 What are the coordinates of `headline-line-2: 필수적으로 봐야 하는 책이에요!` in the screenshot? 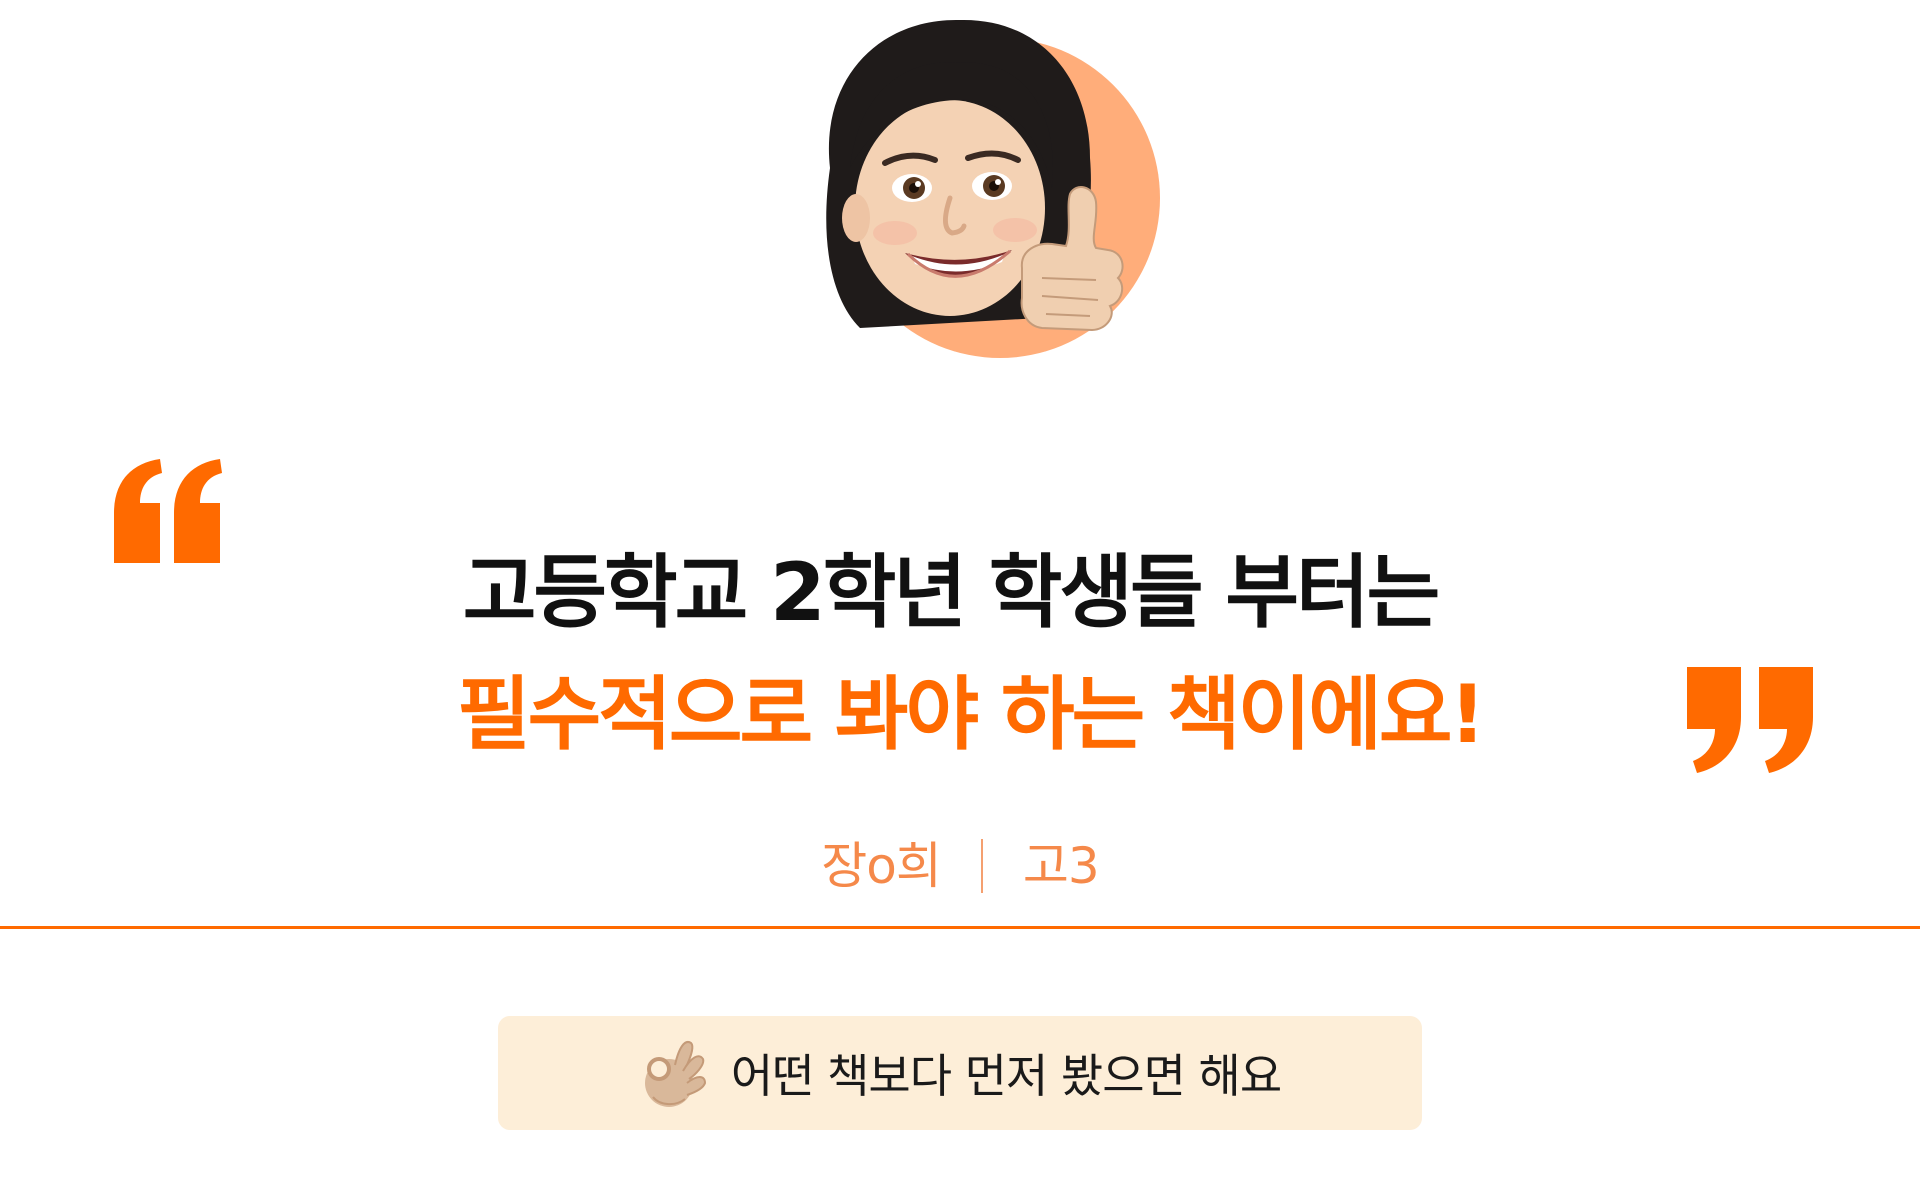 It's located at (971, 714).